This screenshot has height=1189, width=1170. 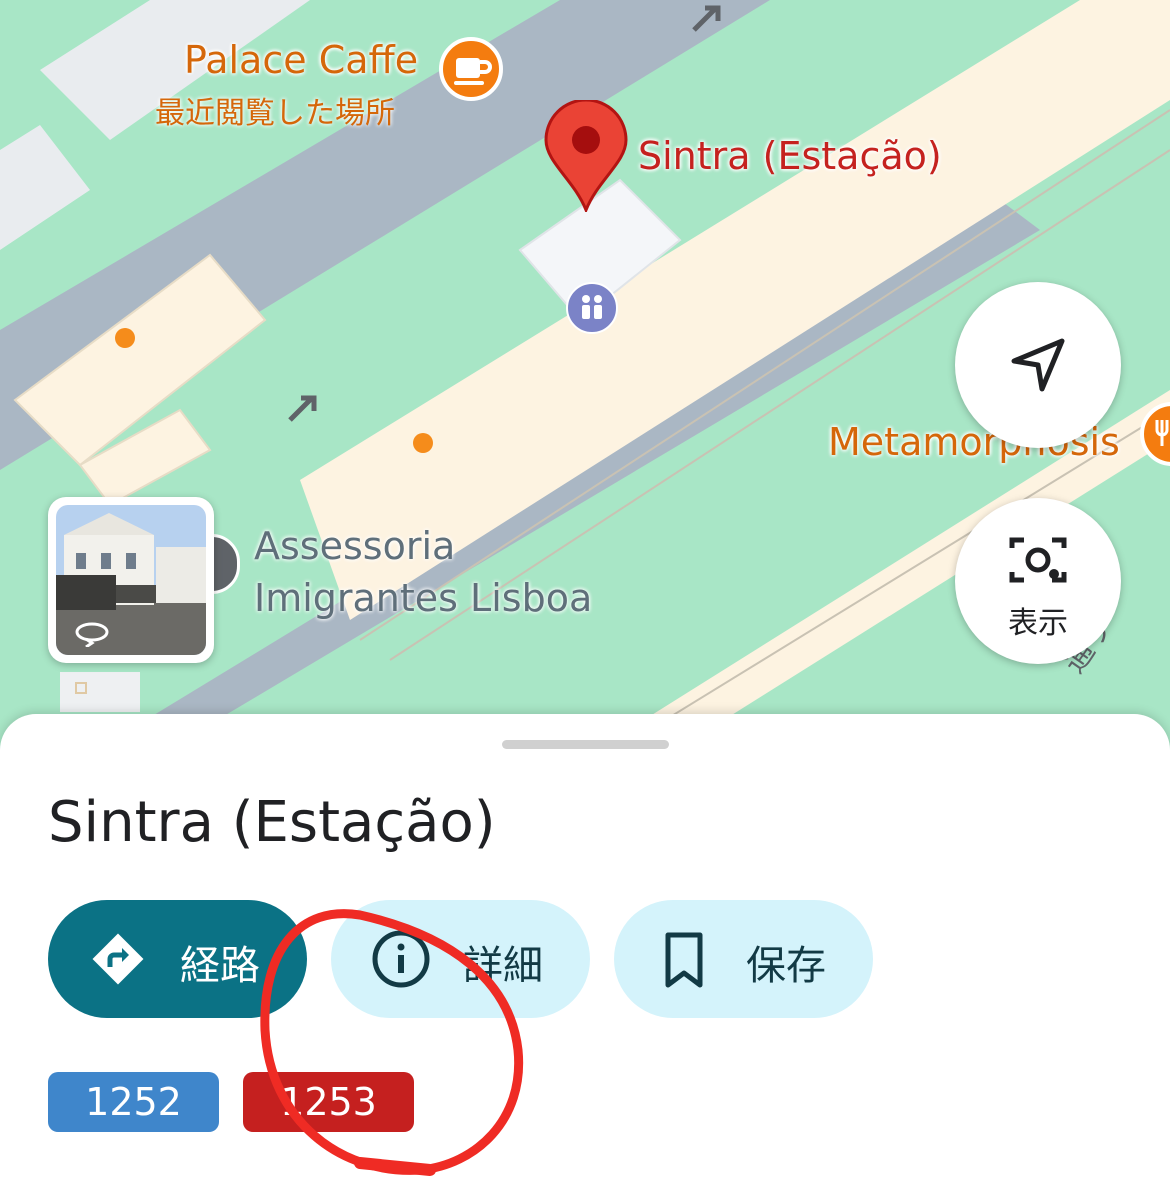 What do you see at coordinates (786, 966) in the screenshot?
I see `save-label: 保存` at bounding box center [786, 966].